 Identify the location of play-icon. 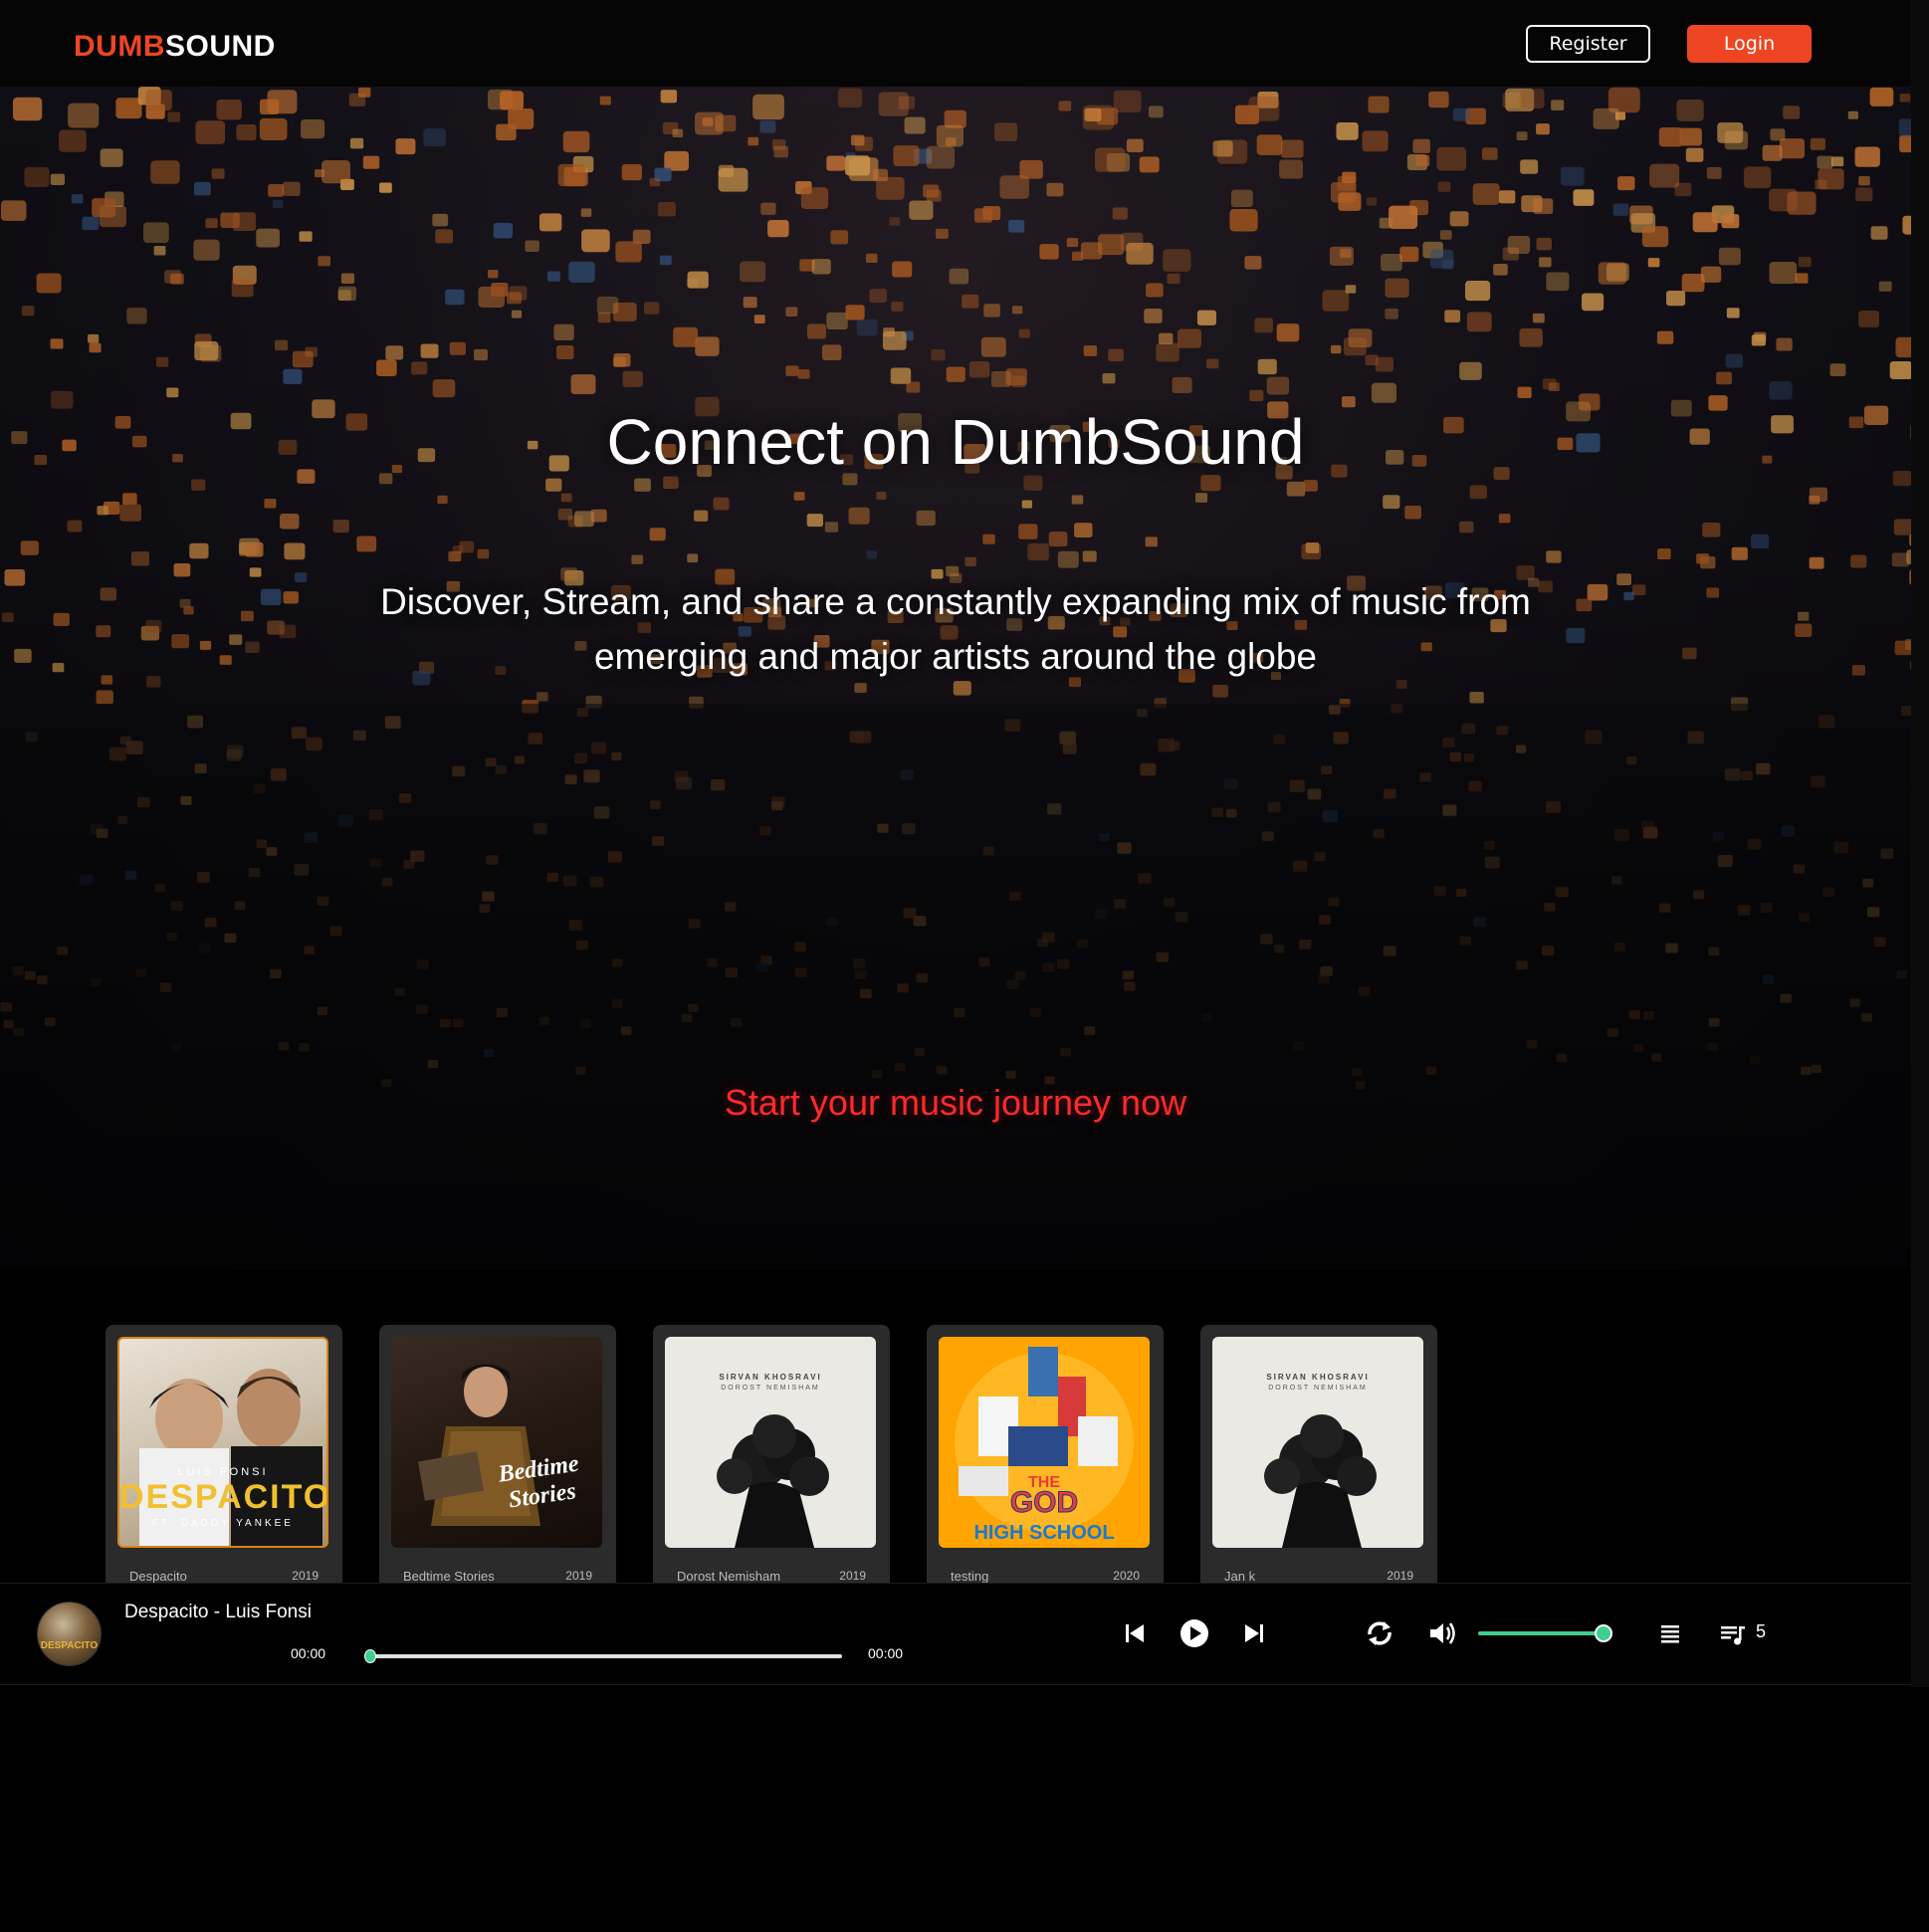
(1194, 1633).